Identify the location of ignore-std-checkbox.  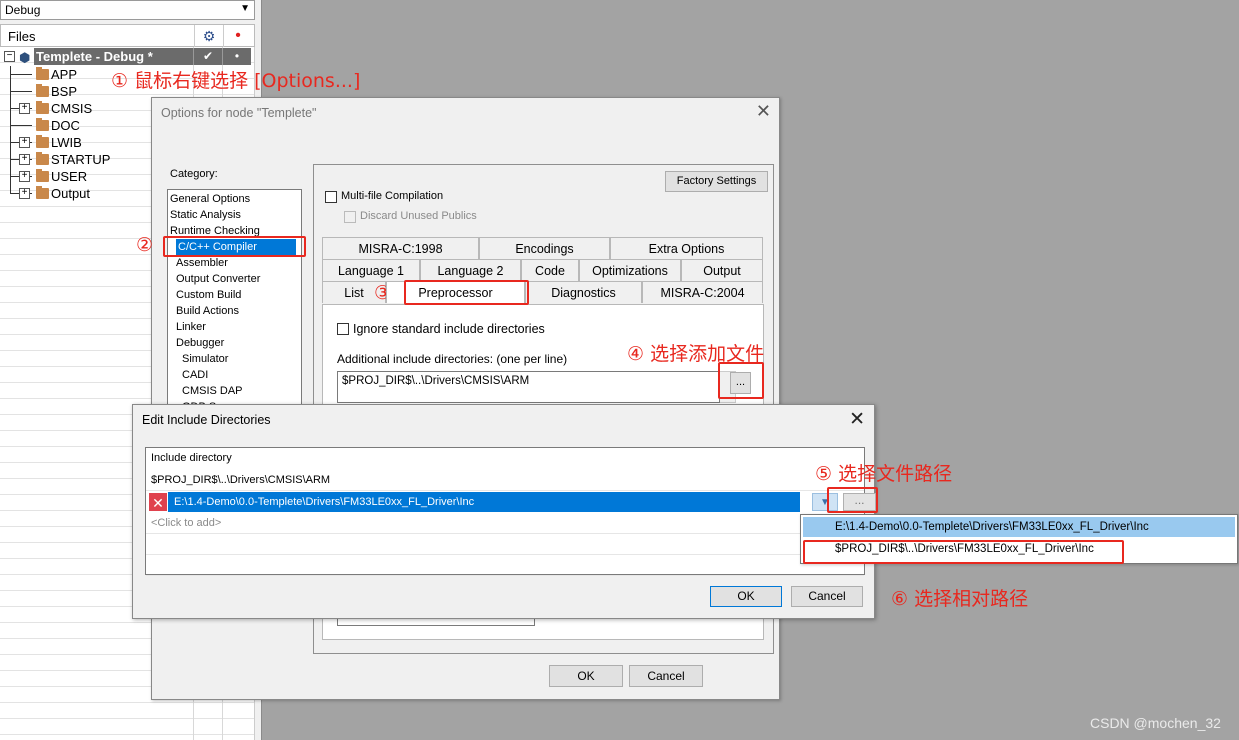
(343, 329).